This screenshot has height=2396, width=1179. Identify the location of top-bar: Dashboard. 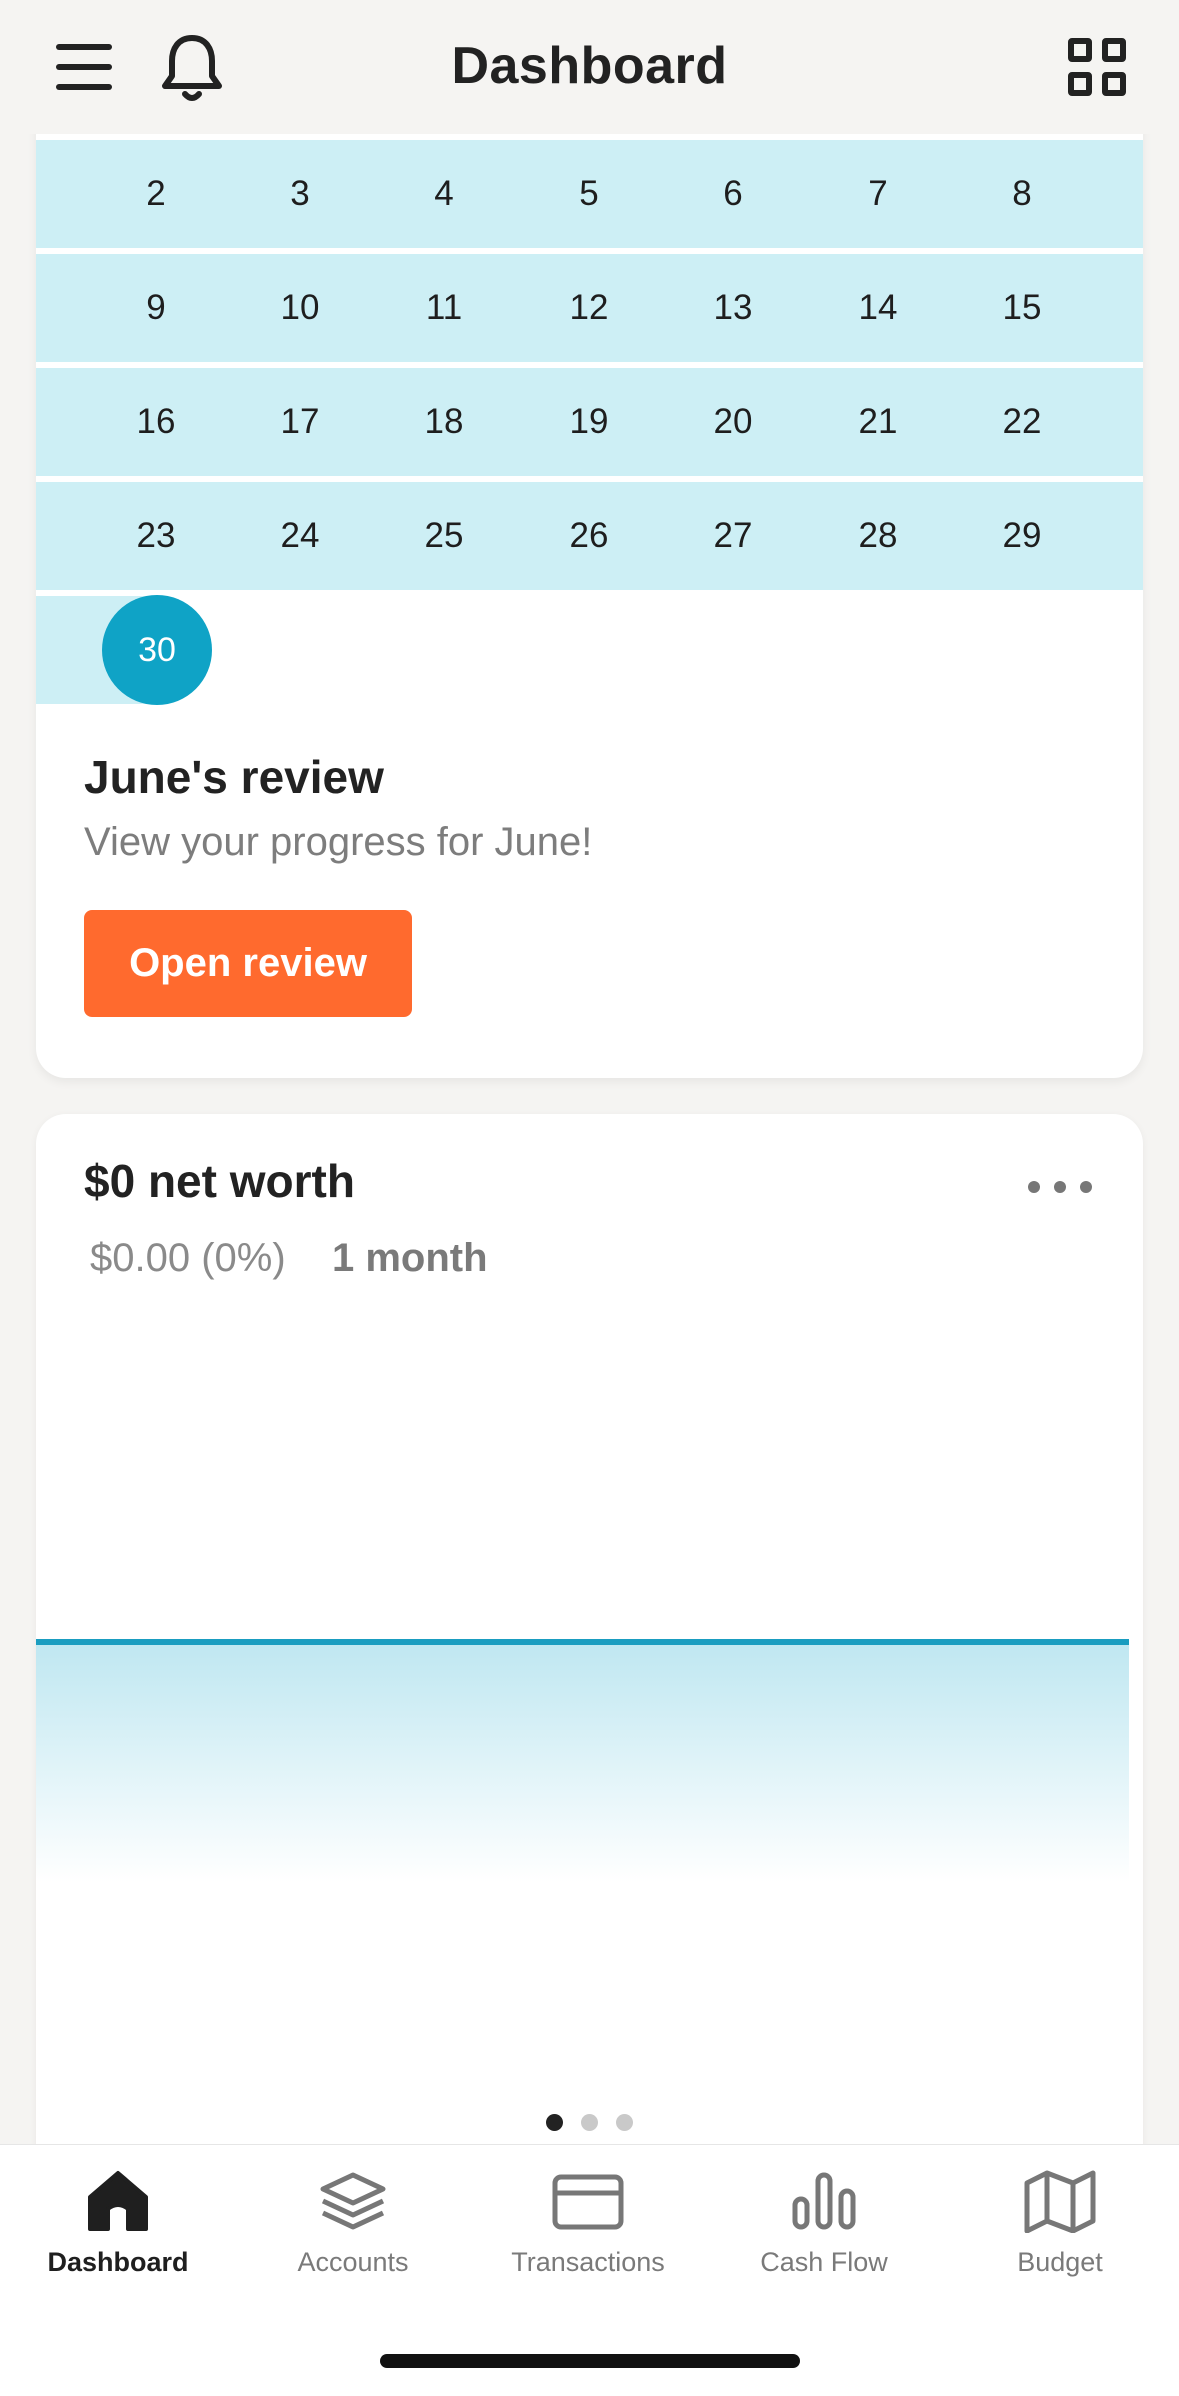
(589, 67).